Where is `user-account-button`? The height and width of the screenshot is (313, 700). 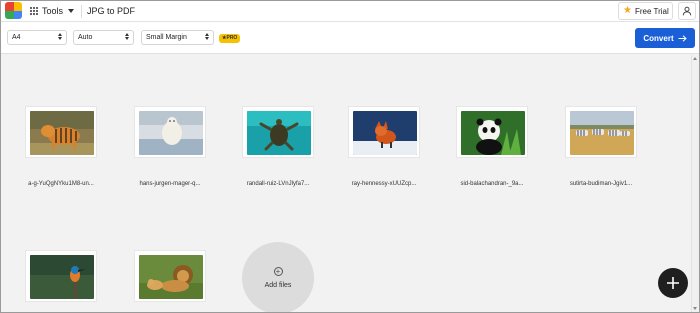 user-account-button is located at coordinates (687, 11).